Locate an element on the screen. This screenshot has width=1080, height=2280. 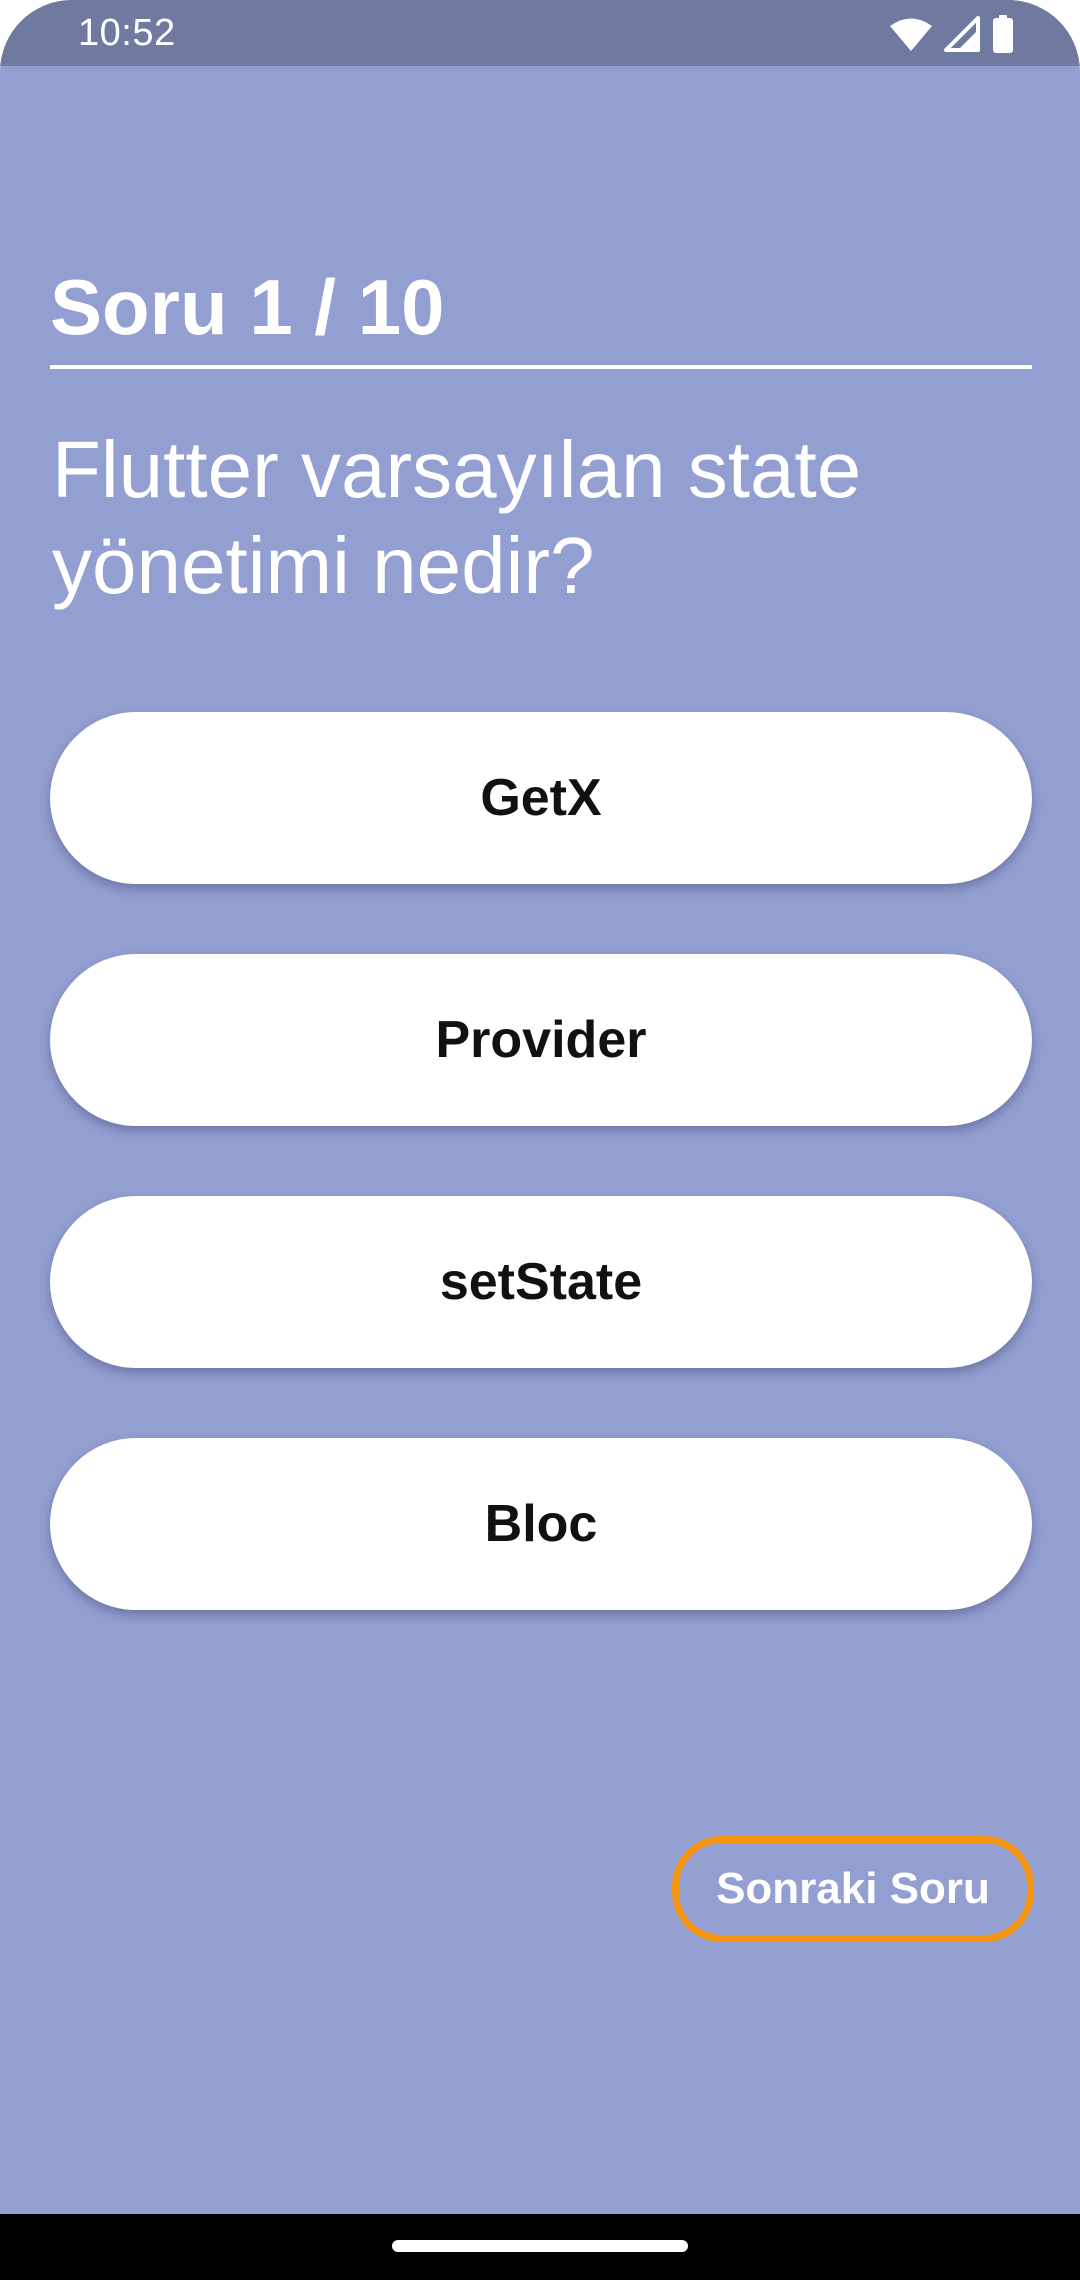
status-time: 10:52 is located at coordinates (127, 33).